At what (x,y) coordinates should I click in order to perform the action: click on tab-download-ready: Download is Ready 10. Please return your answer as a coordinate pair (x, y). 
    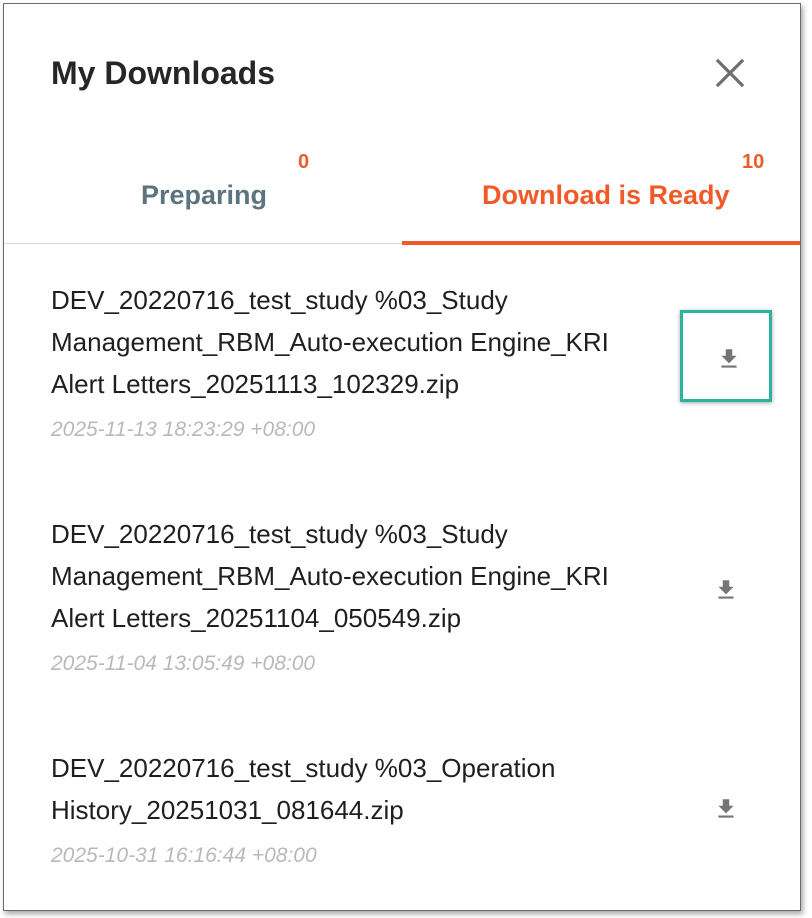
    Looking at the image, I should click on (601, 189).